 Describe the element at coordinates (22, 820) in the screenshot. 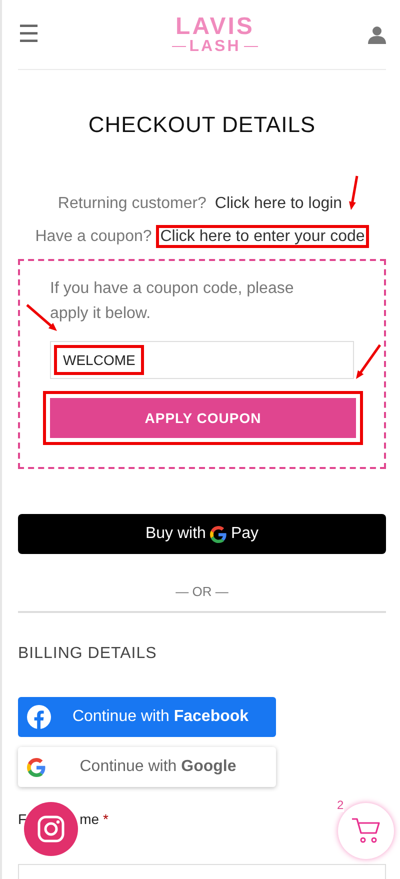

I see `field-label: F` at that location.